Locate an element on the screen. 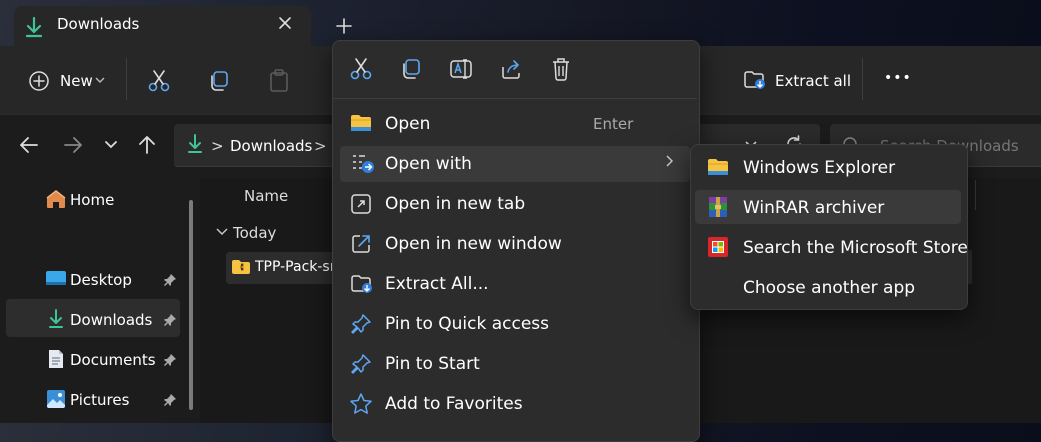 The width and height of the screenshot is (1041, 442). menu-item-accelerator: Enter is located at coordinates (613, 124).